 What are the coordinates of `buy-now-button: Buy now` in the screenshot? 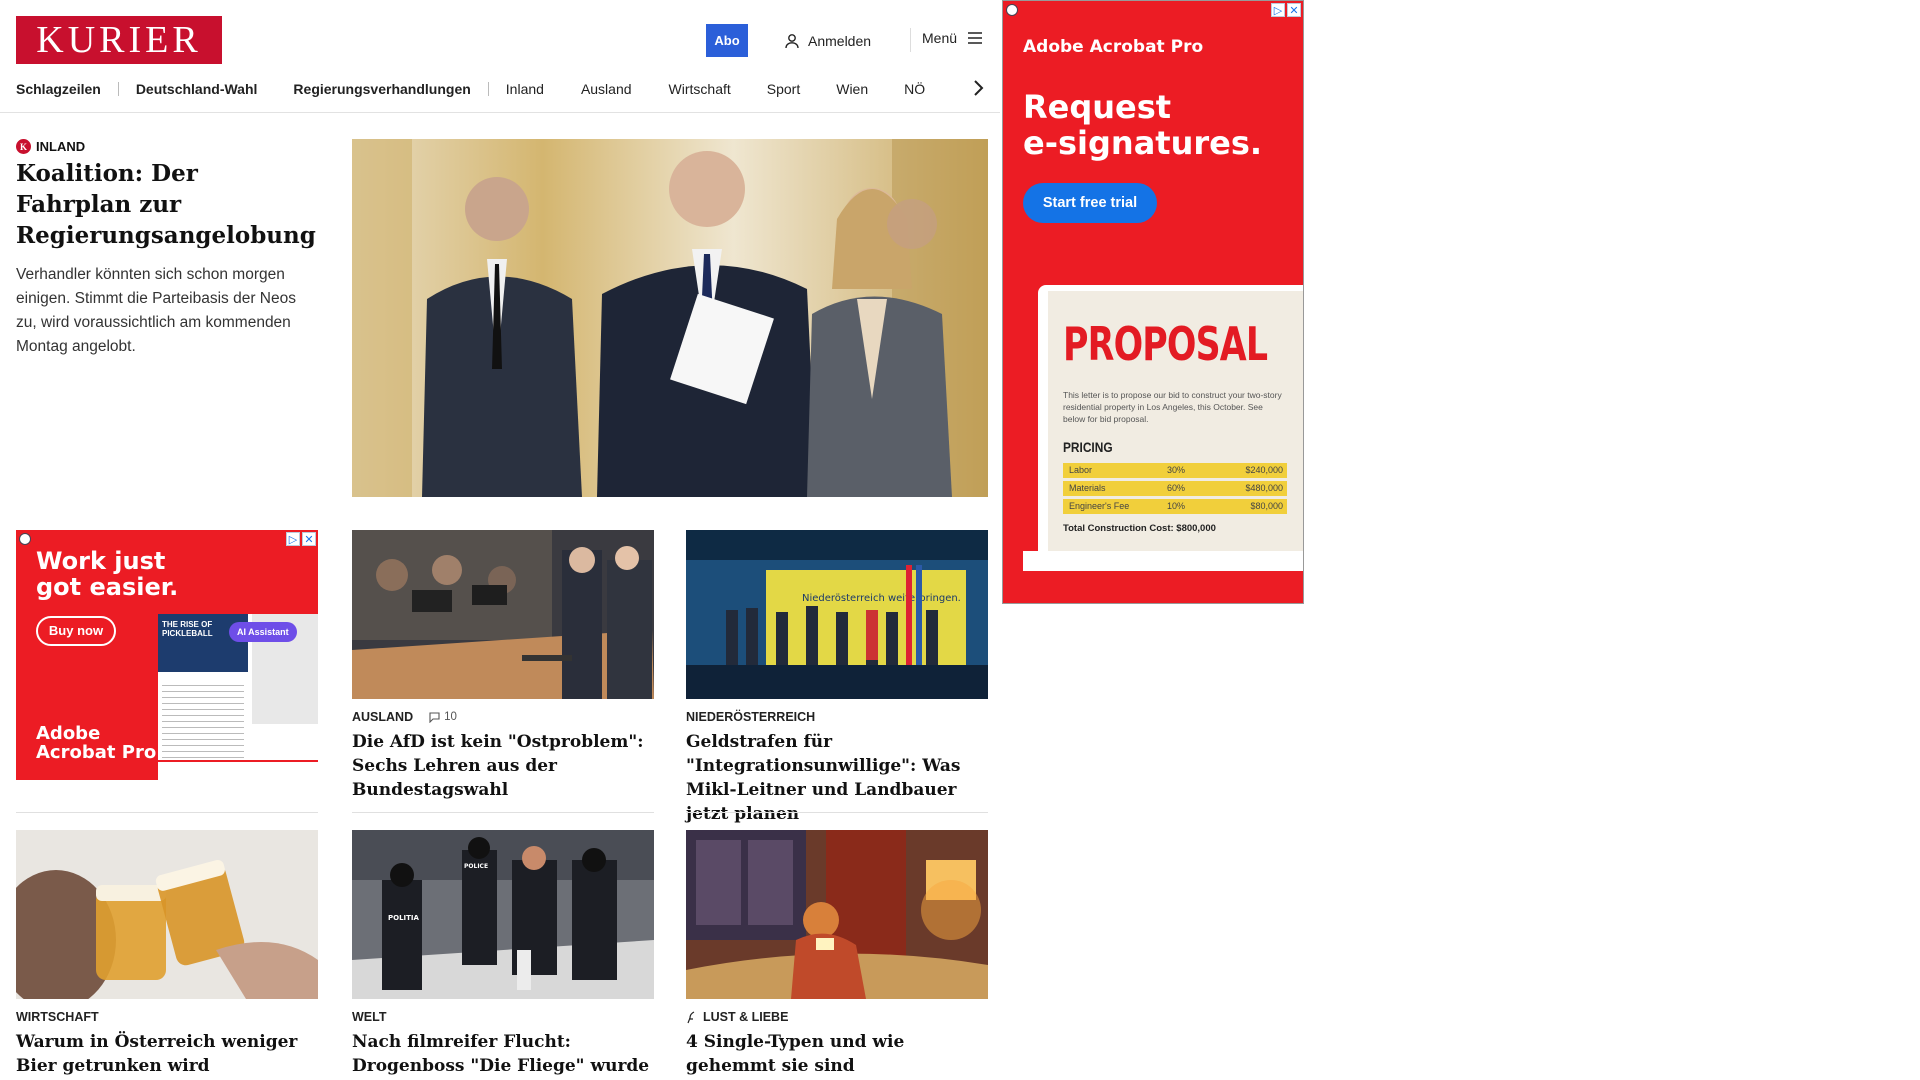 It's located at (76, 631).